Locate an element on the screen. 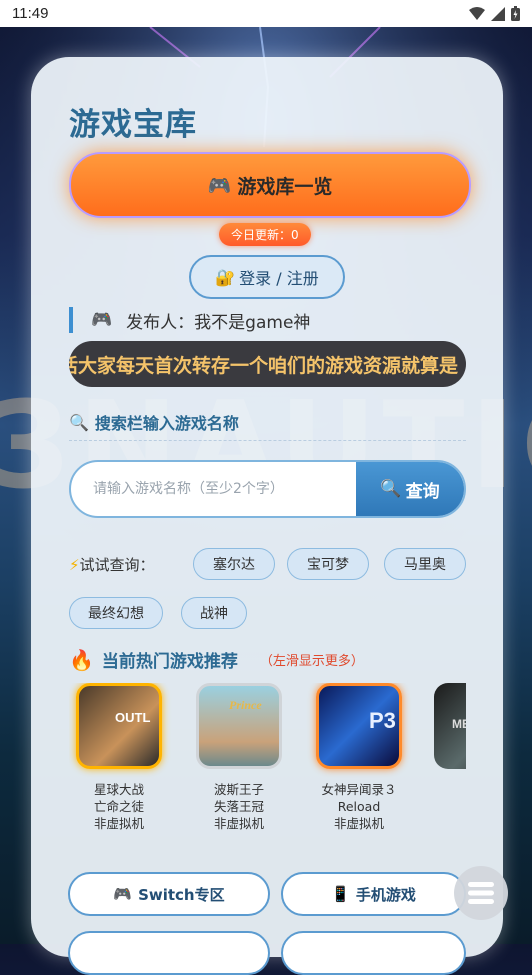  suggestion-chip: 塞尔达 is located at coordinates (234, 564).